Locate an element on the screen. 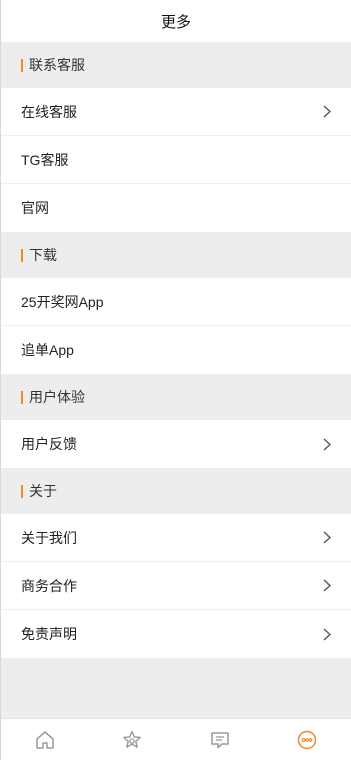 The width and height of the screenshot is (351, 760). menu-item-label: 25开奖网App is located at coordinates (62, 301).